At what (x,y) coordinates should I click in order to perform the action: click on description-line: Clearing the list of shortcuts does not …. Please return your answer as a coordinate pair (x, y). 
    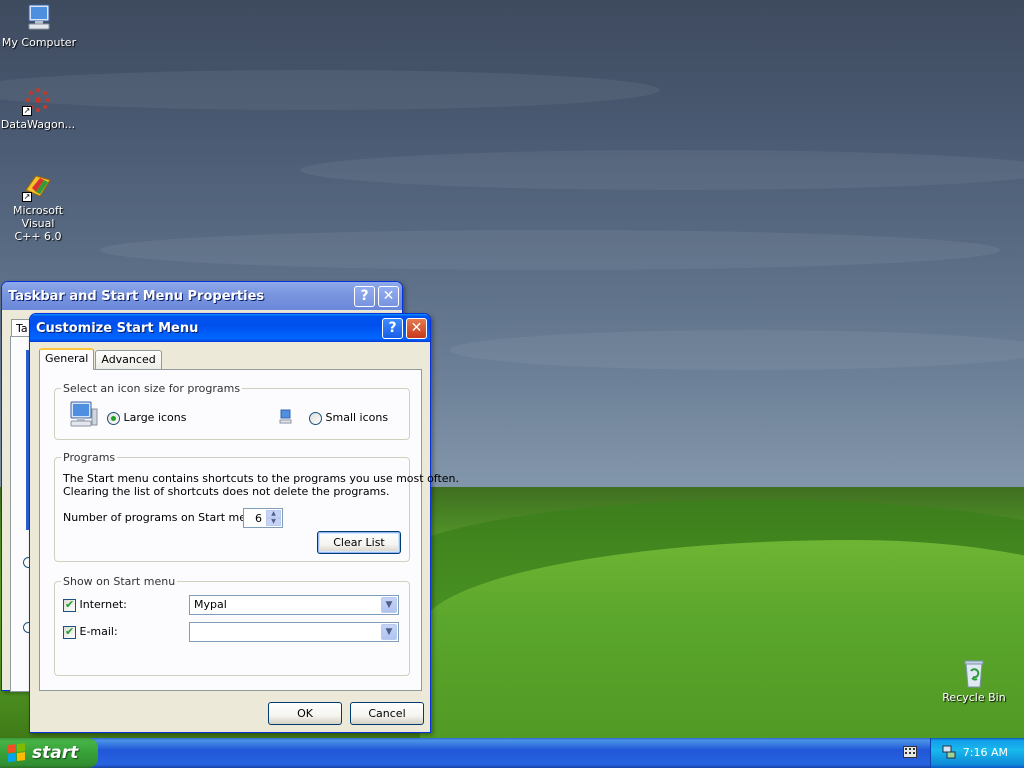
    Looking at the image, I should click on (226, 491).